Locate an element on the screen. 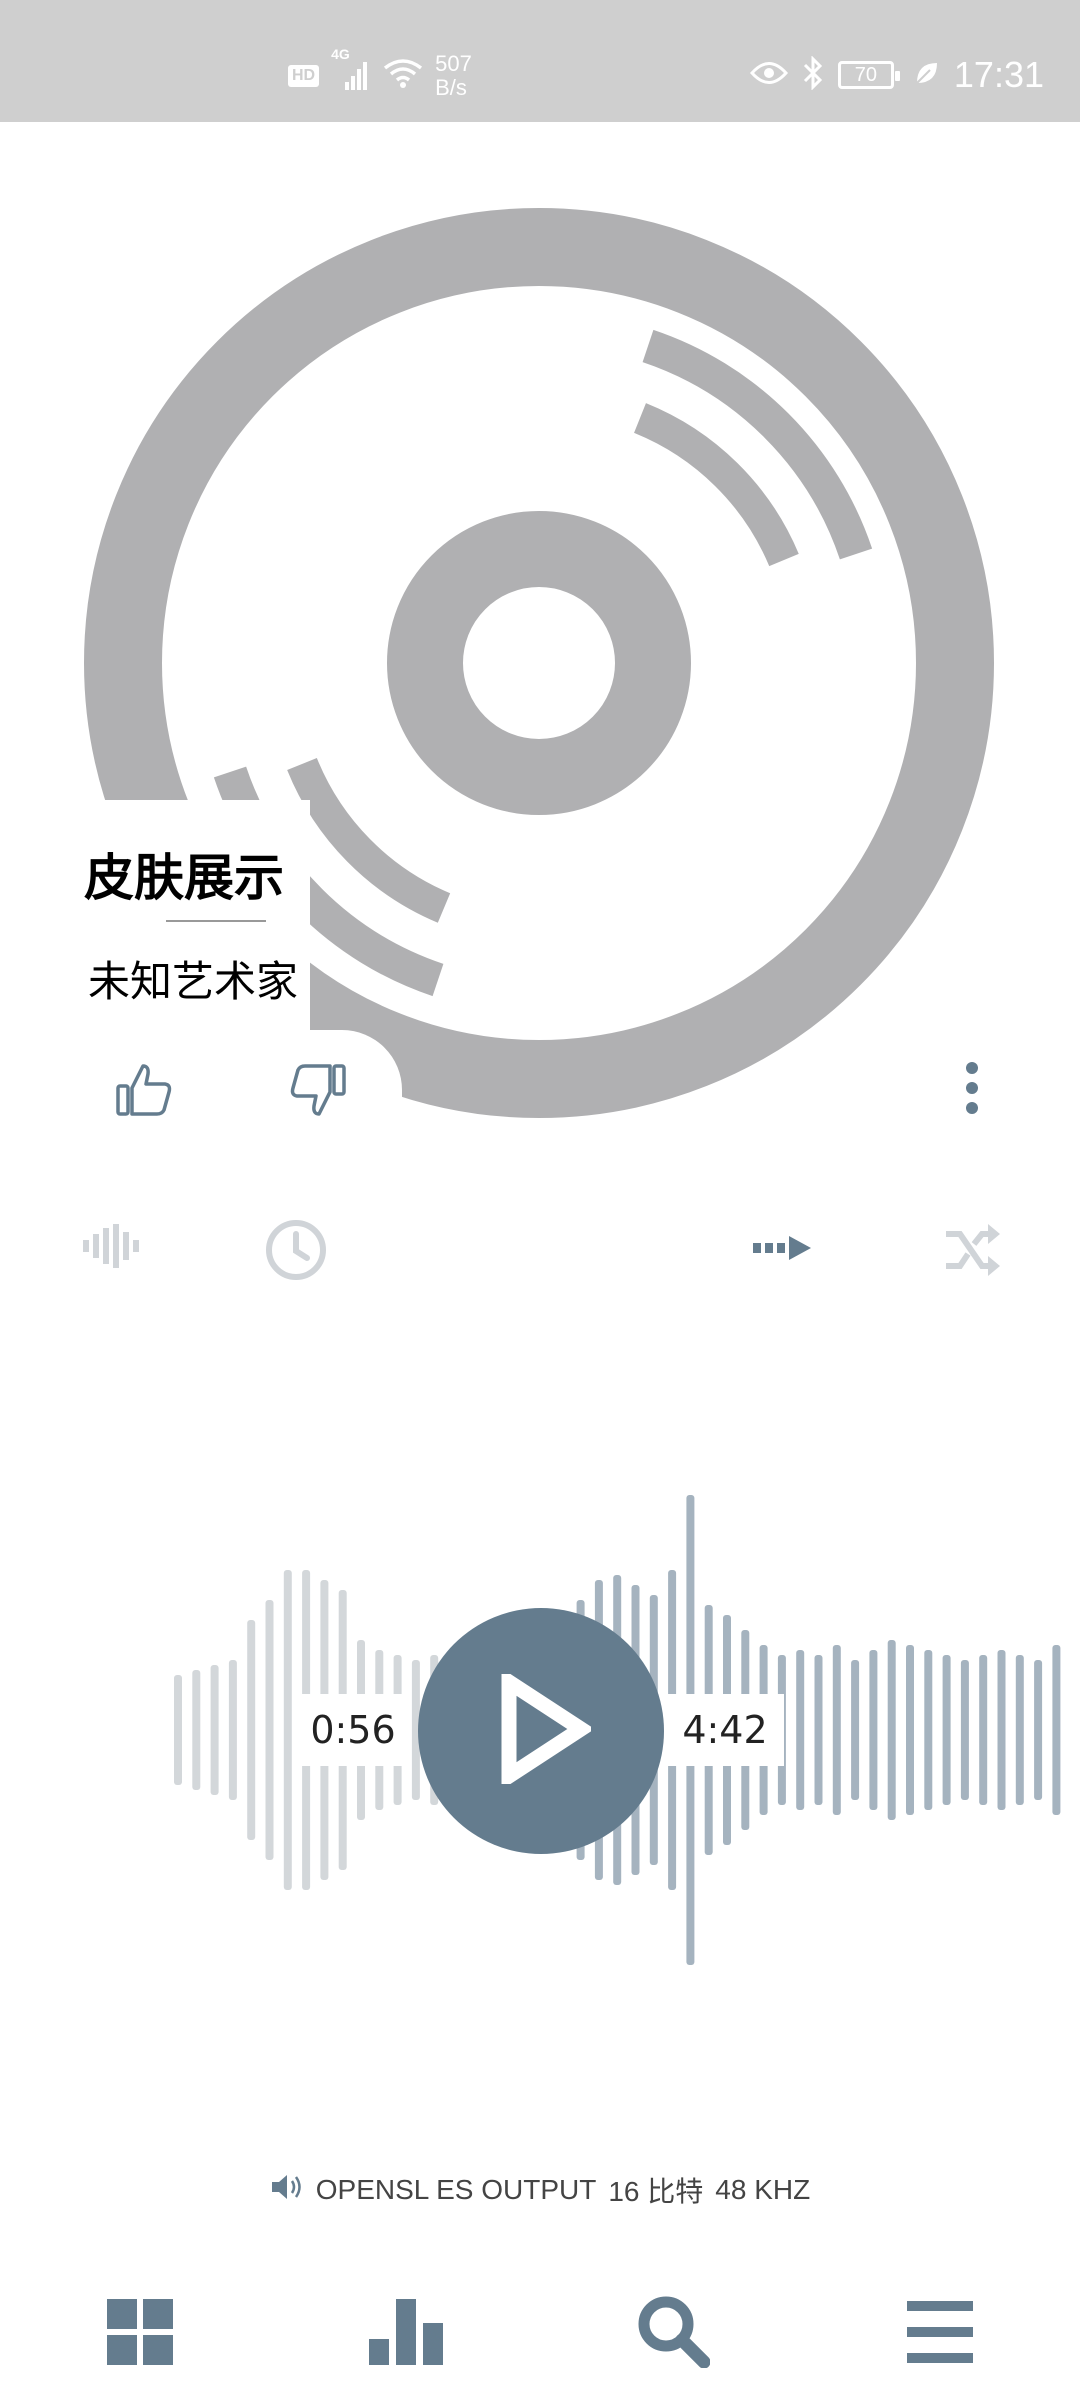 Image resolution: width=1080 pixels, height=2400 pixels. waveform-icon is located at coordinates (112, 1248).